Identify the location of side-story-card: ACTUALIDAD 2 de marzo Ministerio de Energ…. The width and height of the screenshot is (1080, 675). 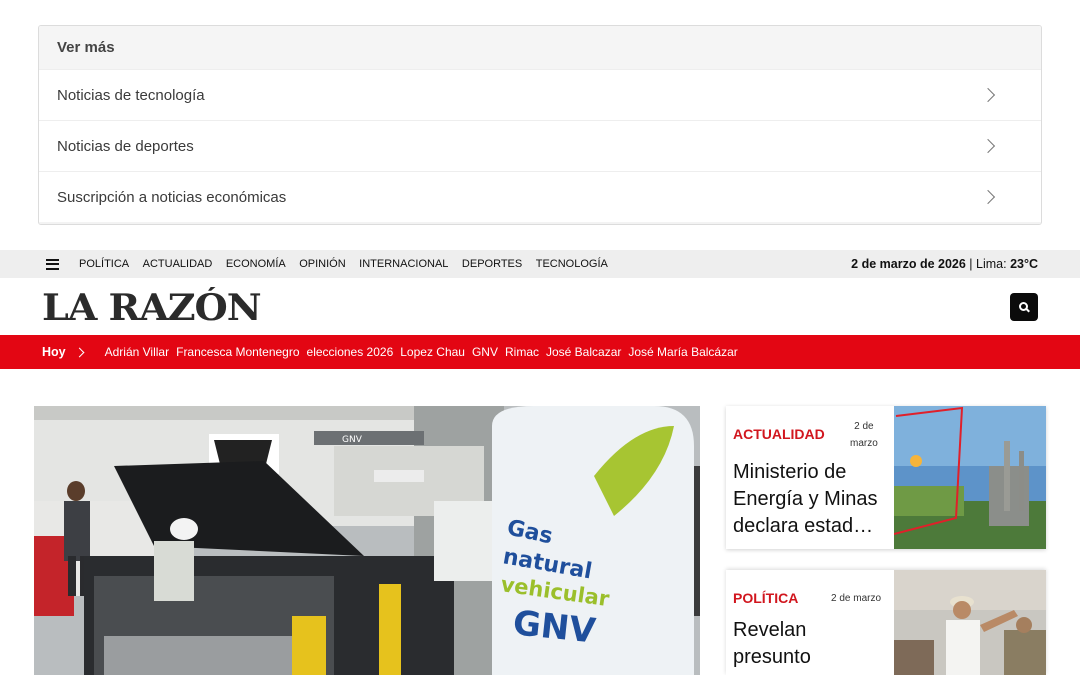
(886, 477).